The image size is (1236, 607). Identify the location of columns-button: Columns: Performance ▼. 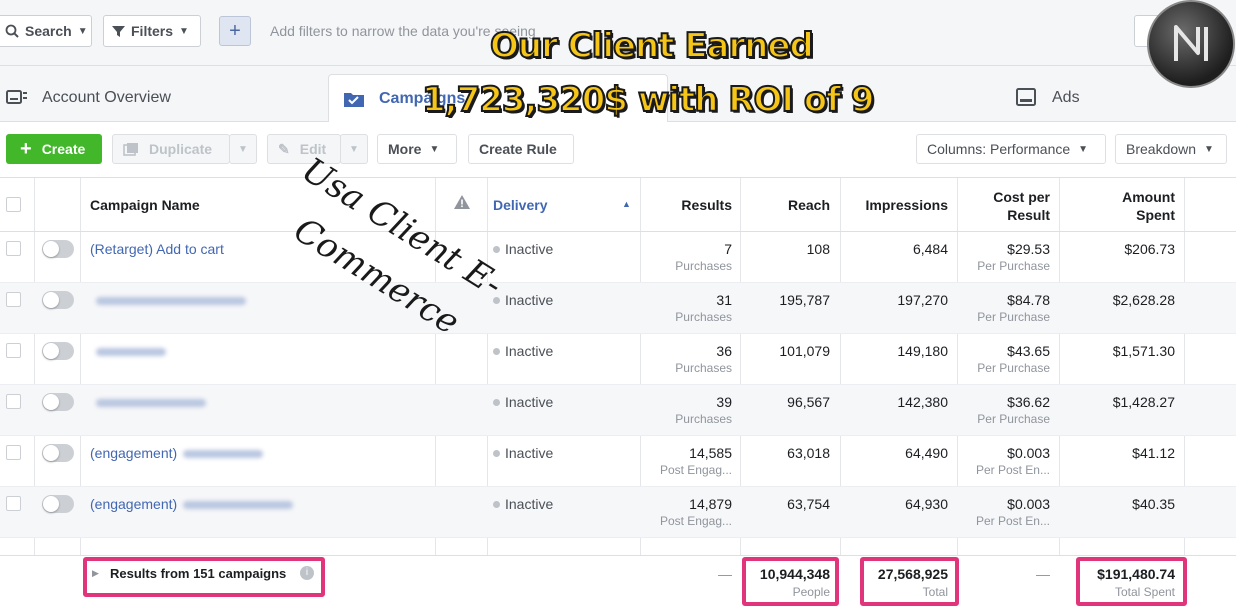
(1011, 149).